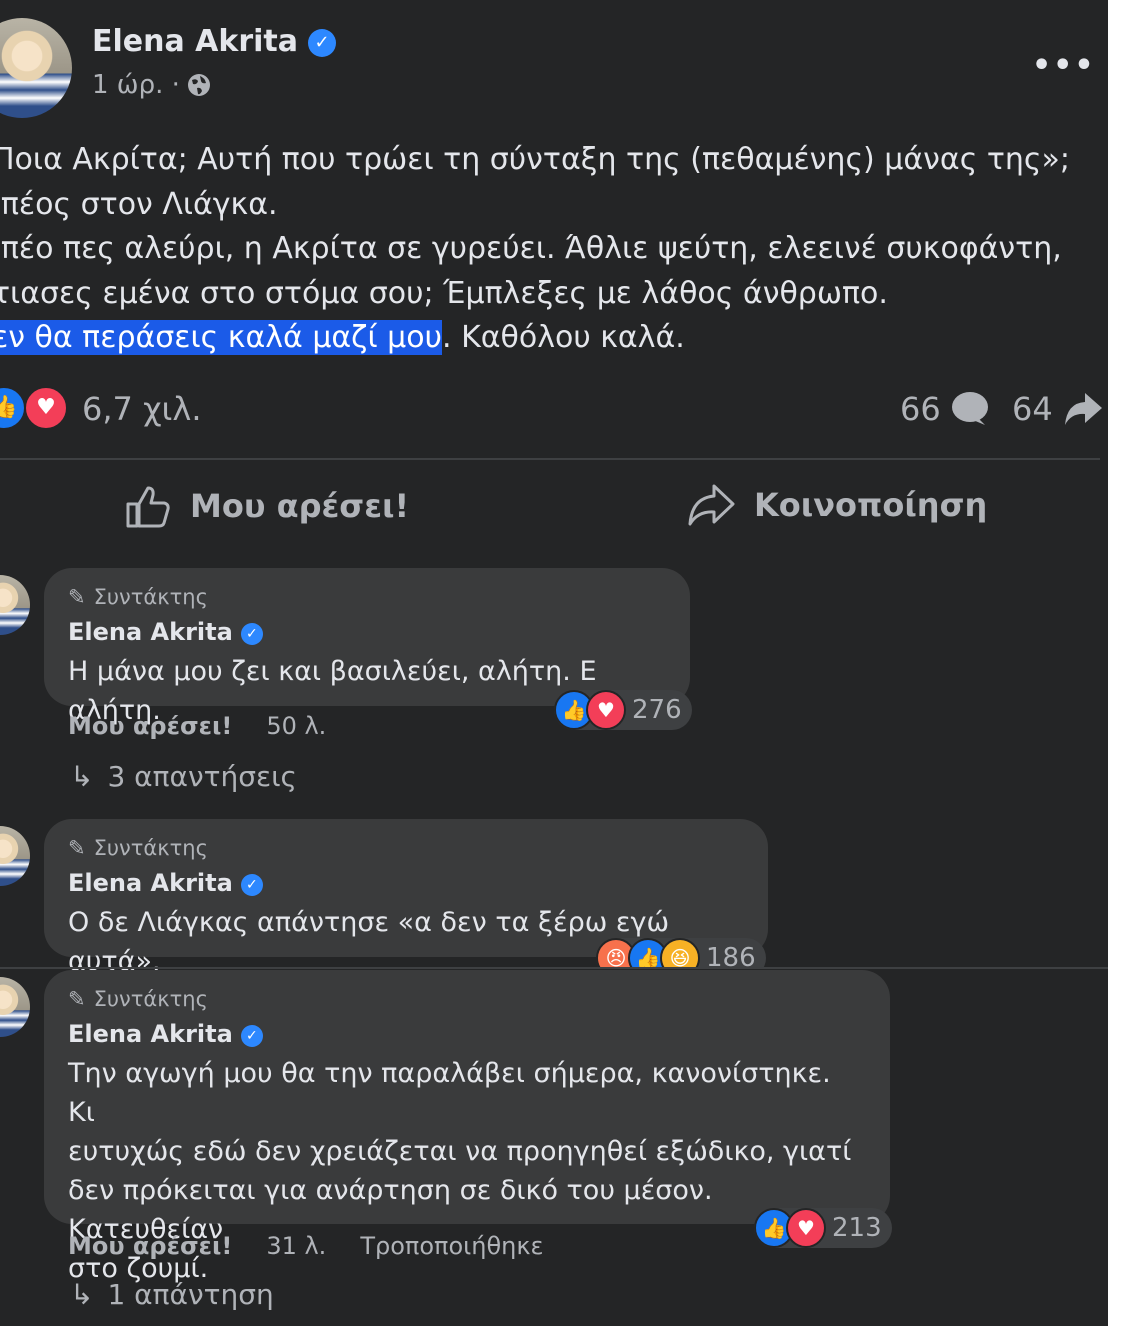 Image resolution: width=1128 pixels, height=1326 pixels. I want to click on comment-meta: Μου αρέσει! 31 λ. Τροποποιήθηκε, so click(306, 1246).